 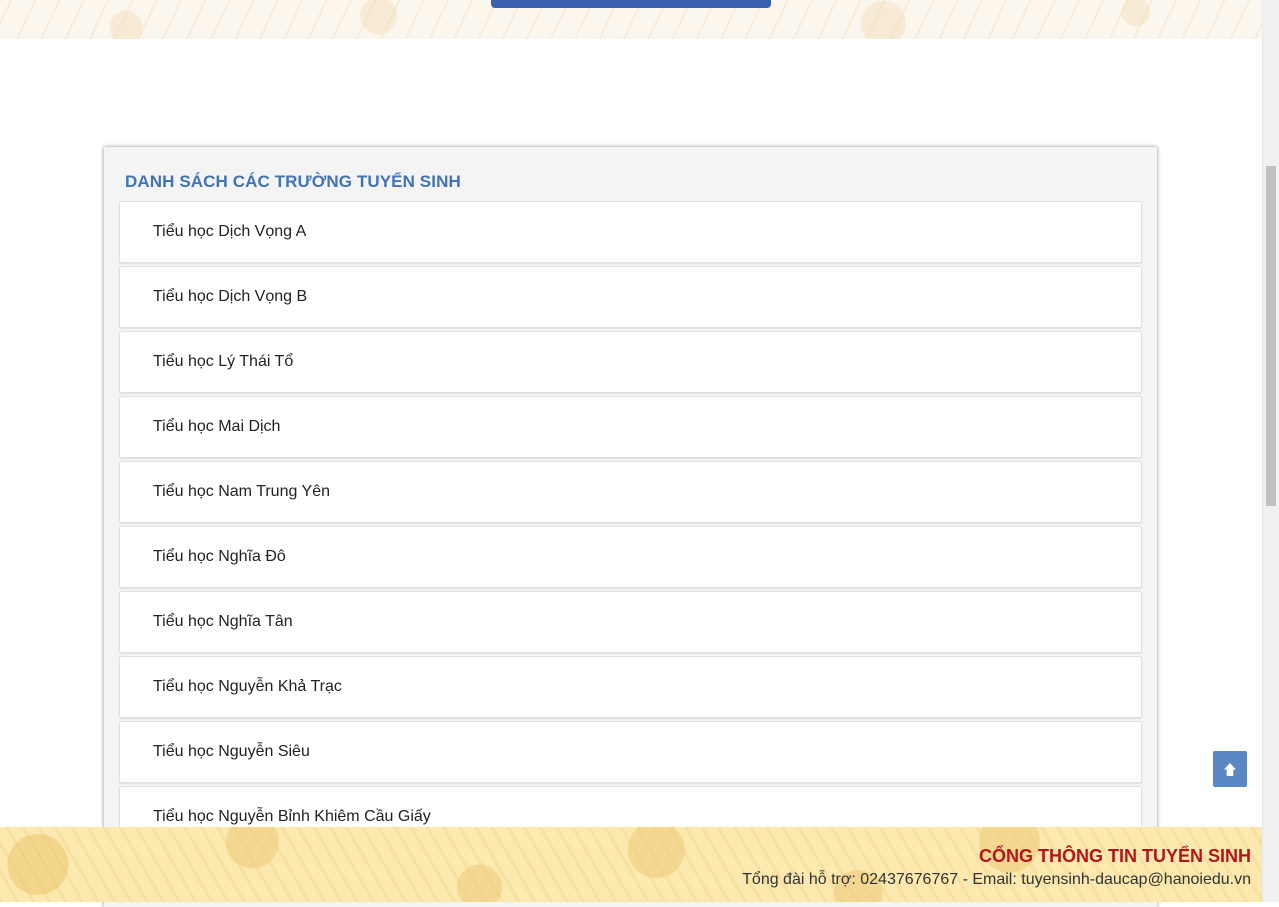 What do you see at coordinates (630, 362) in the screenshot?
I see `school-list-item: Tiểu học Lý Thái Tổ` at bounding box center [630, 362].